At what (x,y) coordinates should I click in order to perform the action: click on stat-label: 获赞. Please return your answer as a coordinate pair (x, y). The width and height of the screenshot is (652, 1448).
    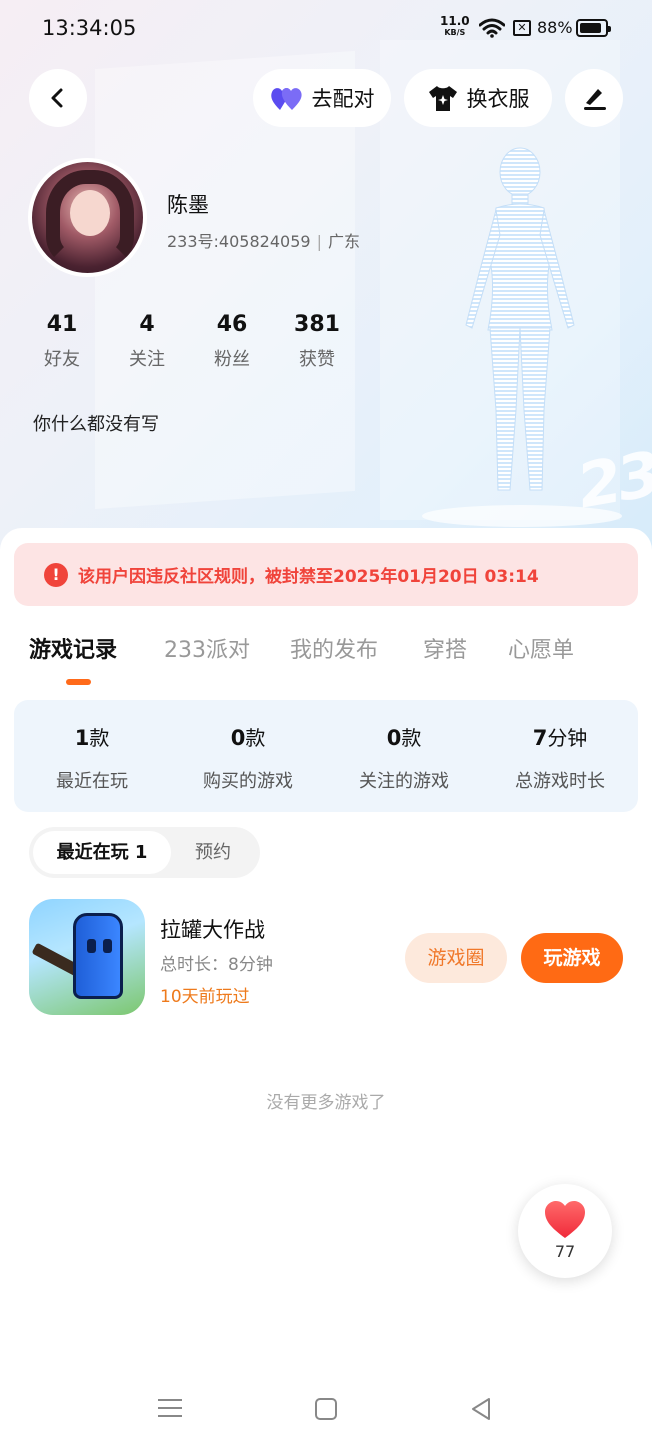
    Looking at the image, I should click on (317, 359).